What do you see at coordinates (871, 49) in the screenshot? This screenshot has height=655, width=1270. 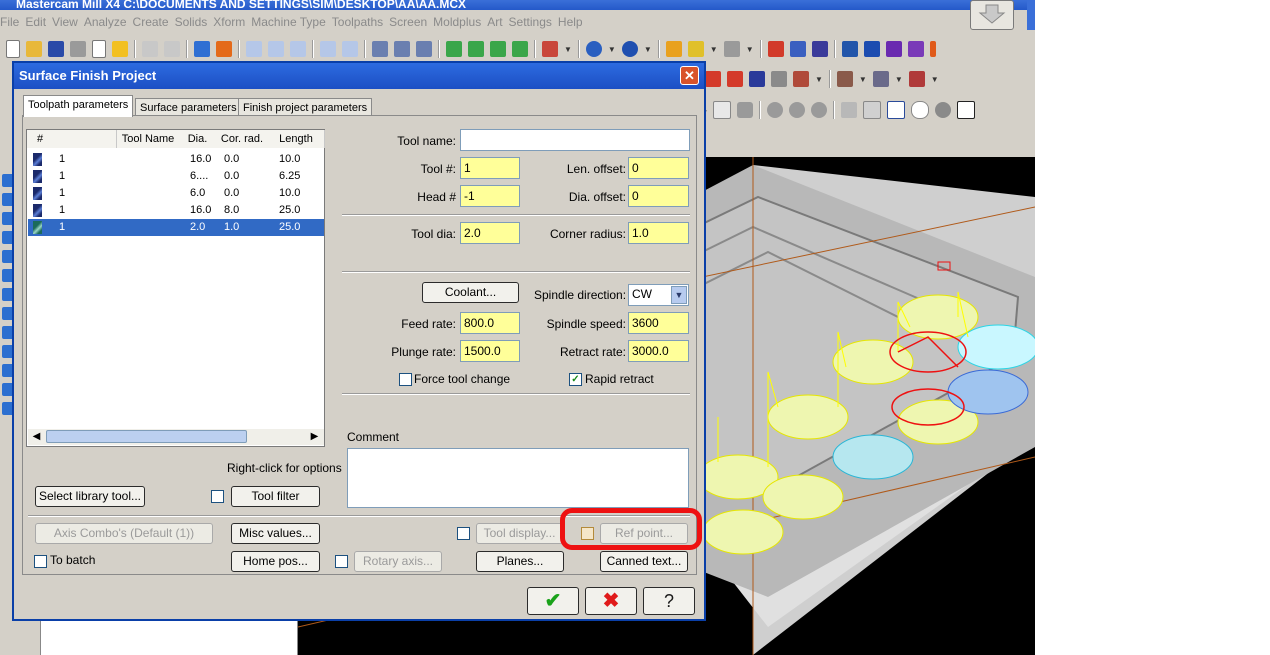 I see `square-icon` at bounding box center [871, 49].